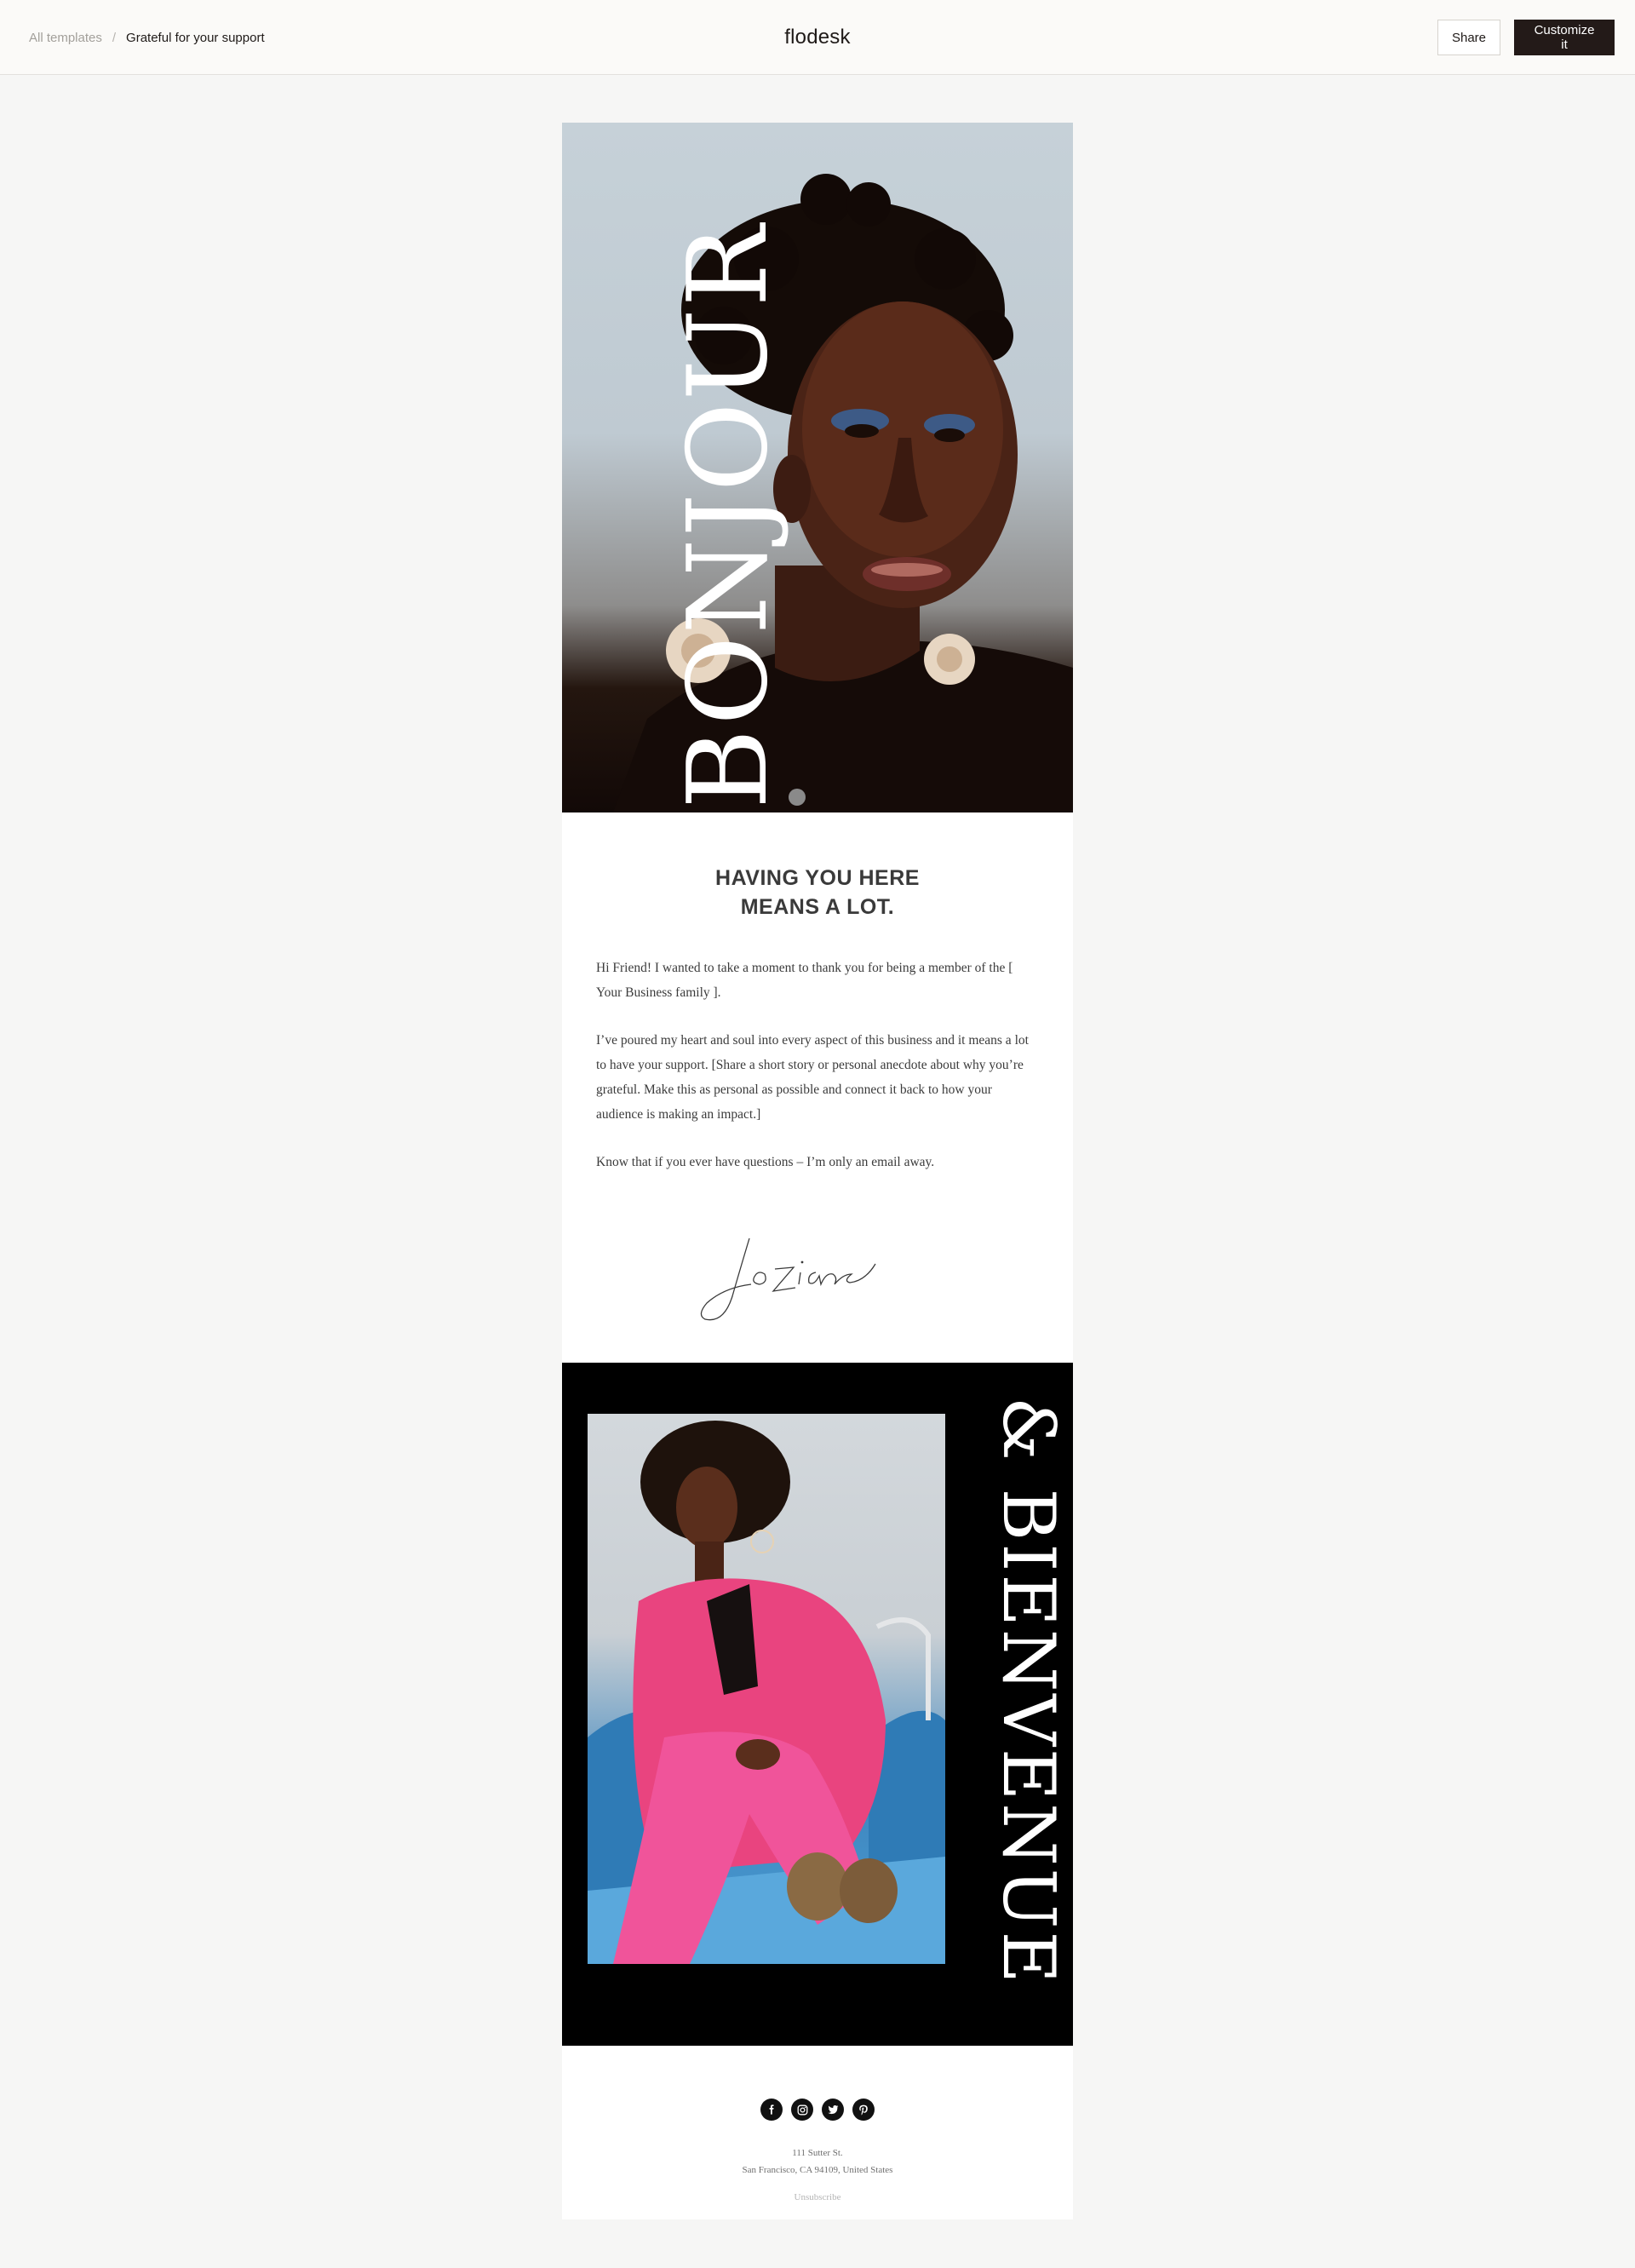 The width and height of the screenshot is (1635, 2268). I want to click on breadcrumb-all-templates: All templates, so click(65, 38).